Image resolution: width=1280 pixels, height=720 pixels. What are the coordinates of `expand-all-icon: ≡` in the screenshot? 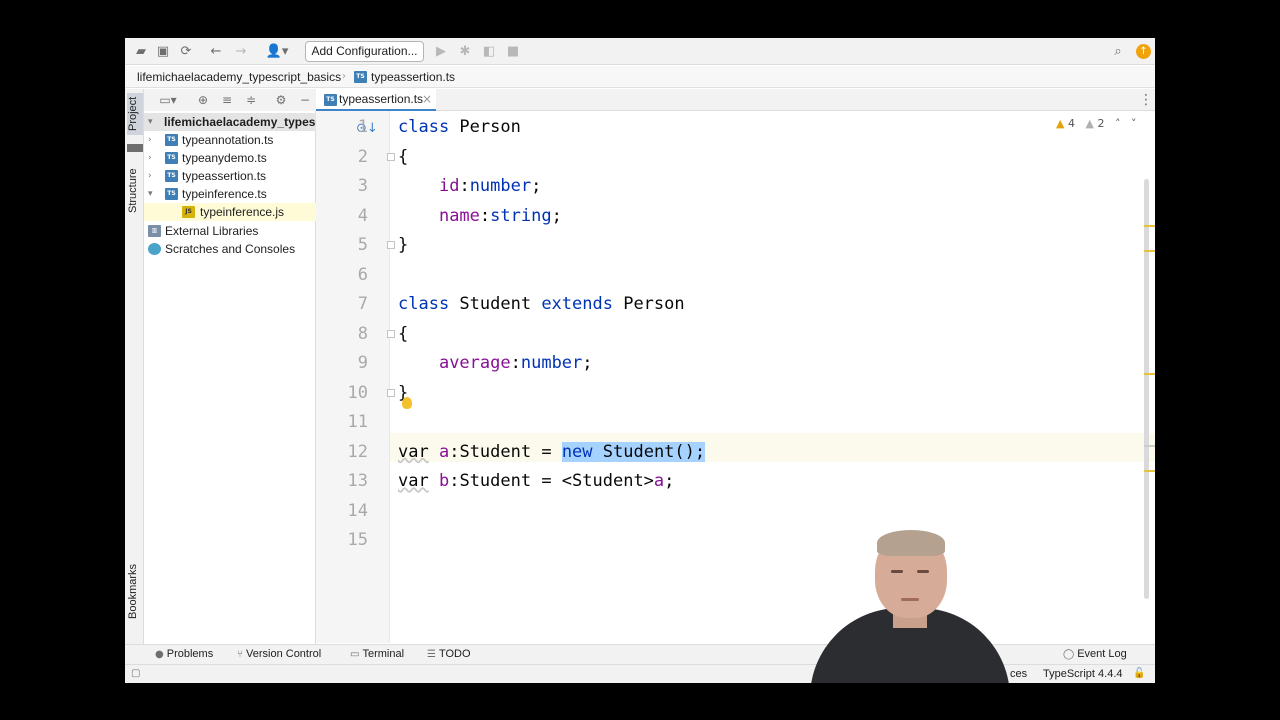 It's located at (227, 100).